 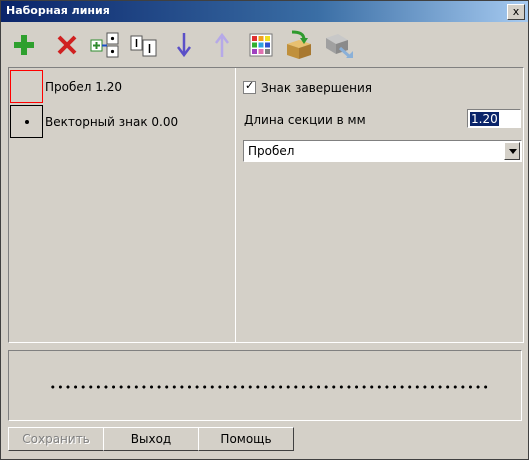 I want to click on save-button: Сохранить, so click(x=56, y=439).